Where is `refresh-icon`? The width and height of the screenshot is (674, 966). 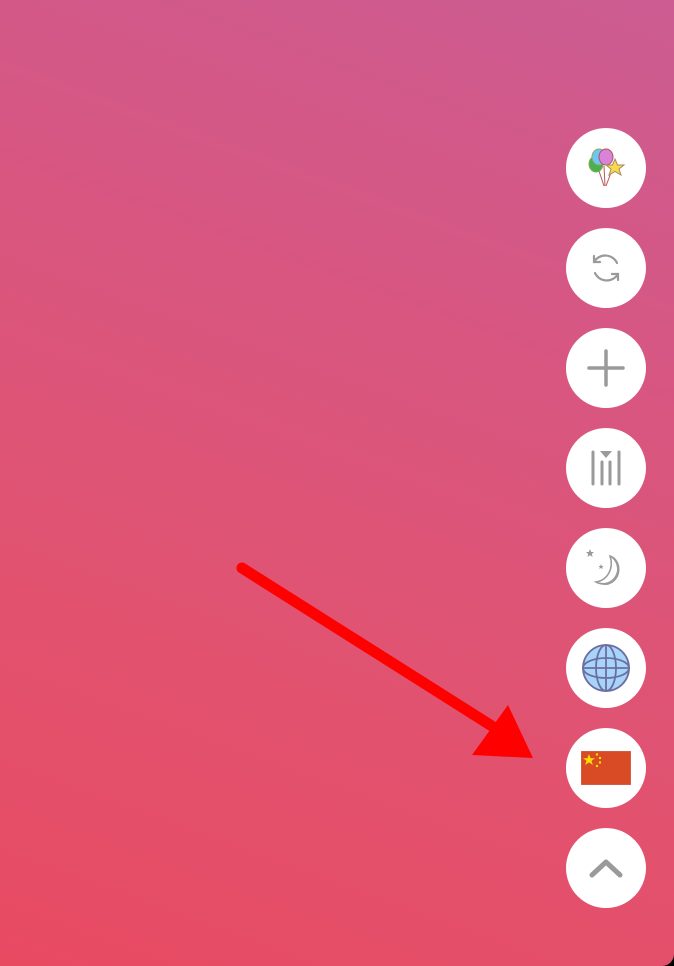 refresh-icon is located at coordinates (606, 268).